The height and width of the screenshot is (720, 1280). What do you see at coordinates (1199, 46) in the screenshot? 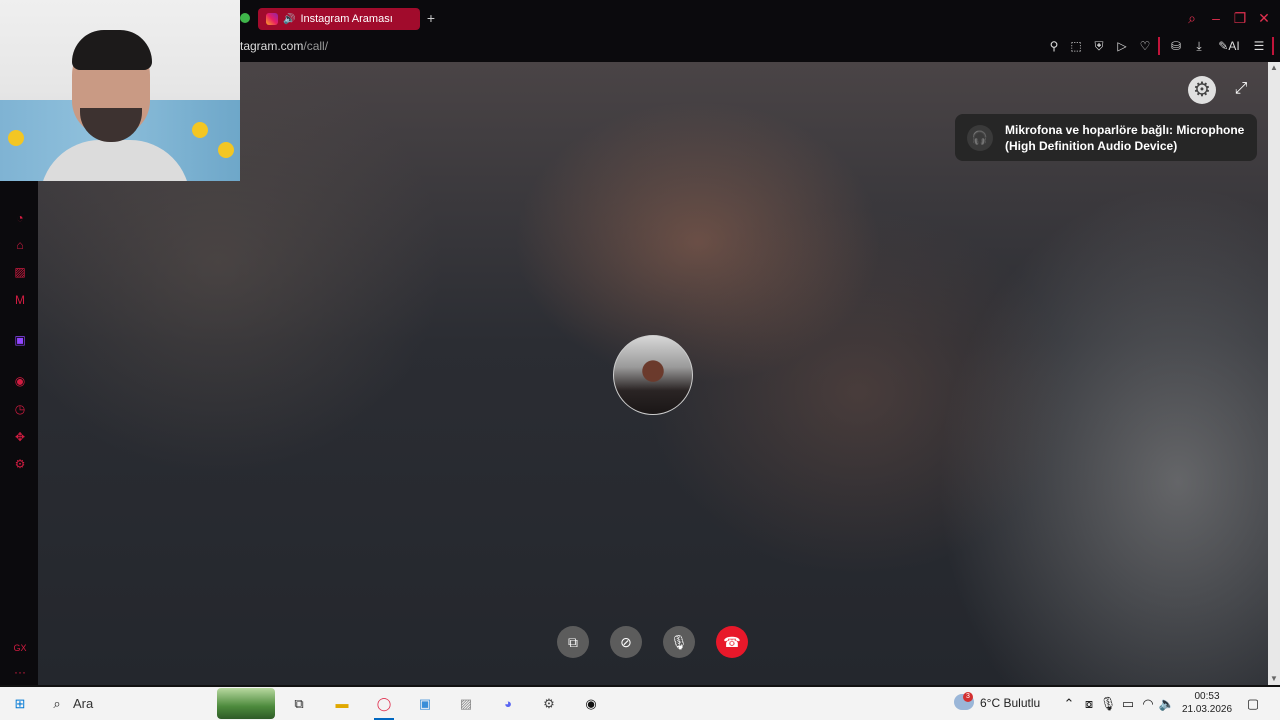
I see `download-icon: ⤓` at bounding box center [1199, 46].